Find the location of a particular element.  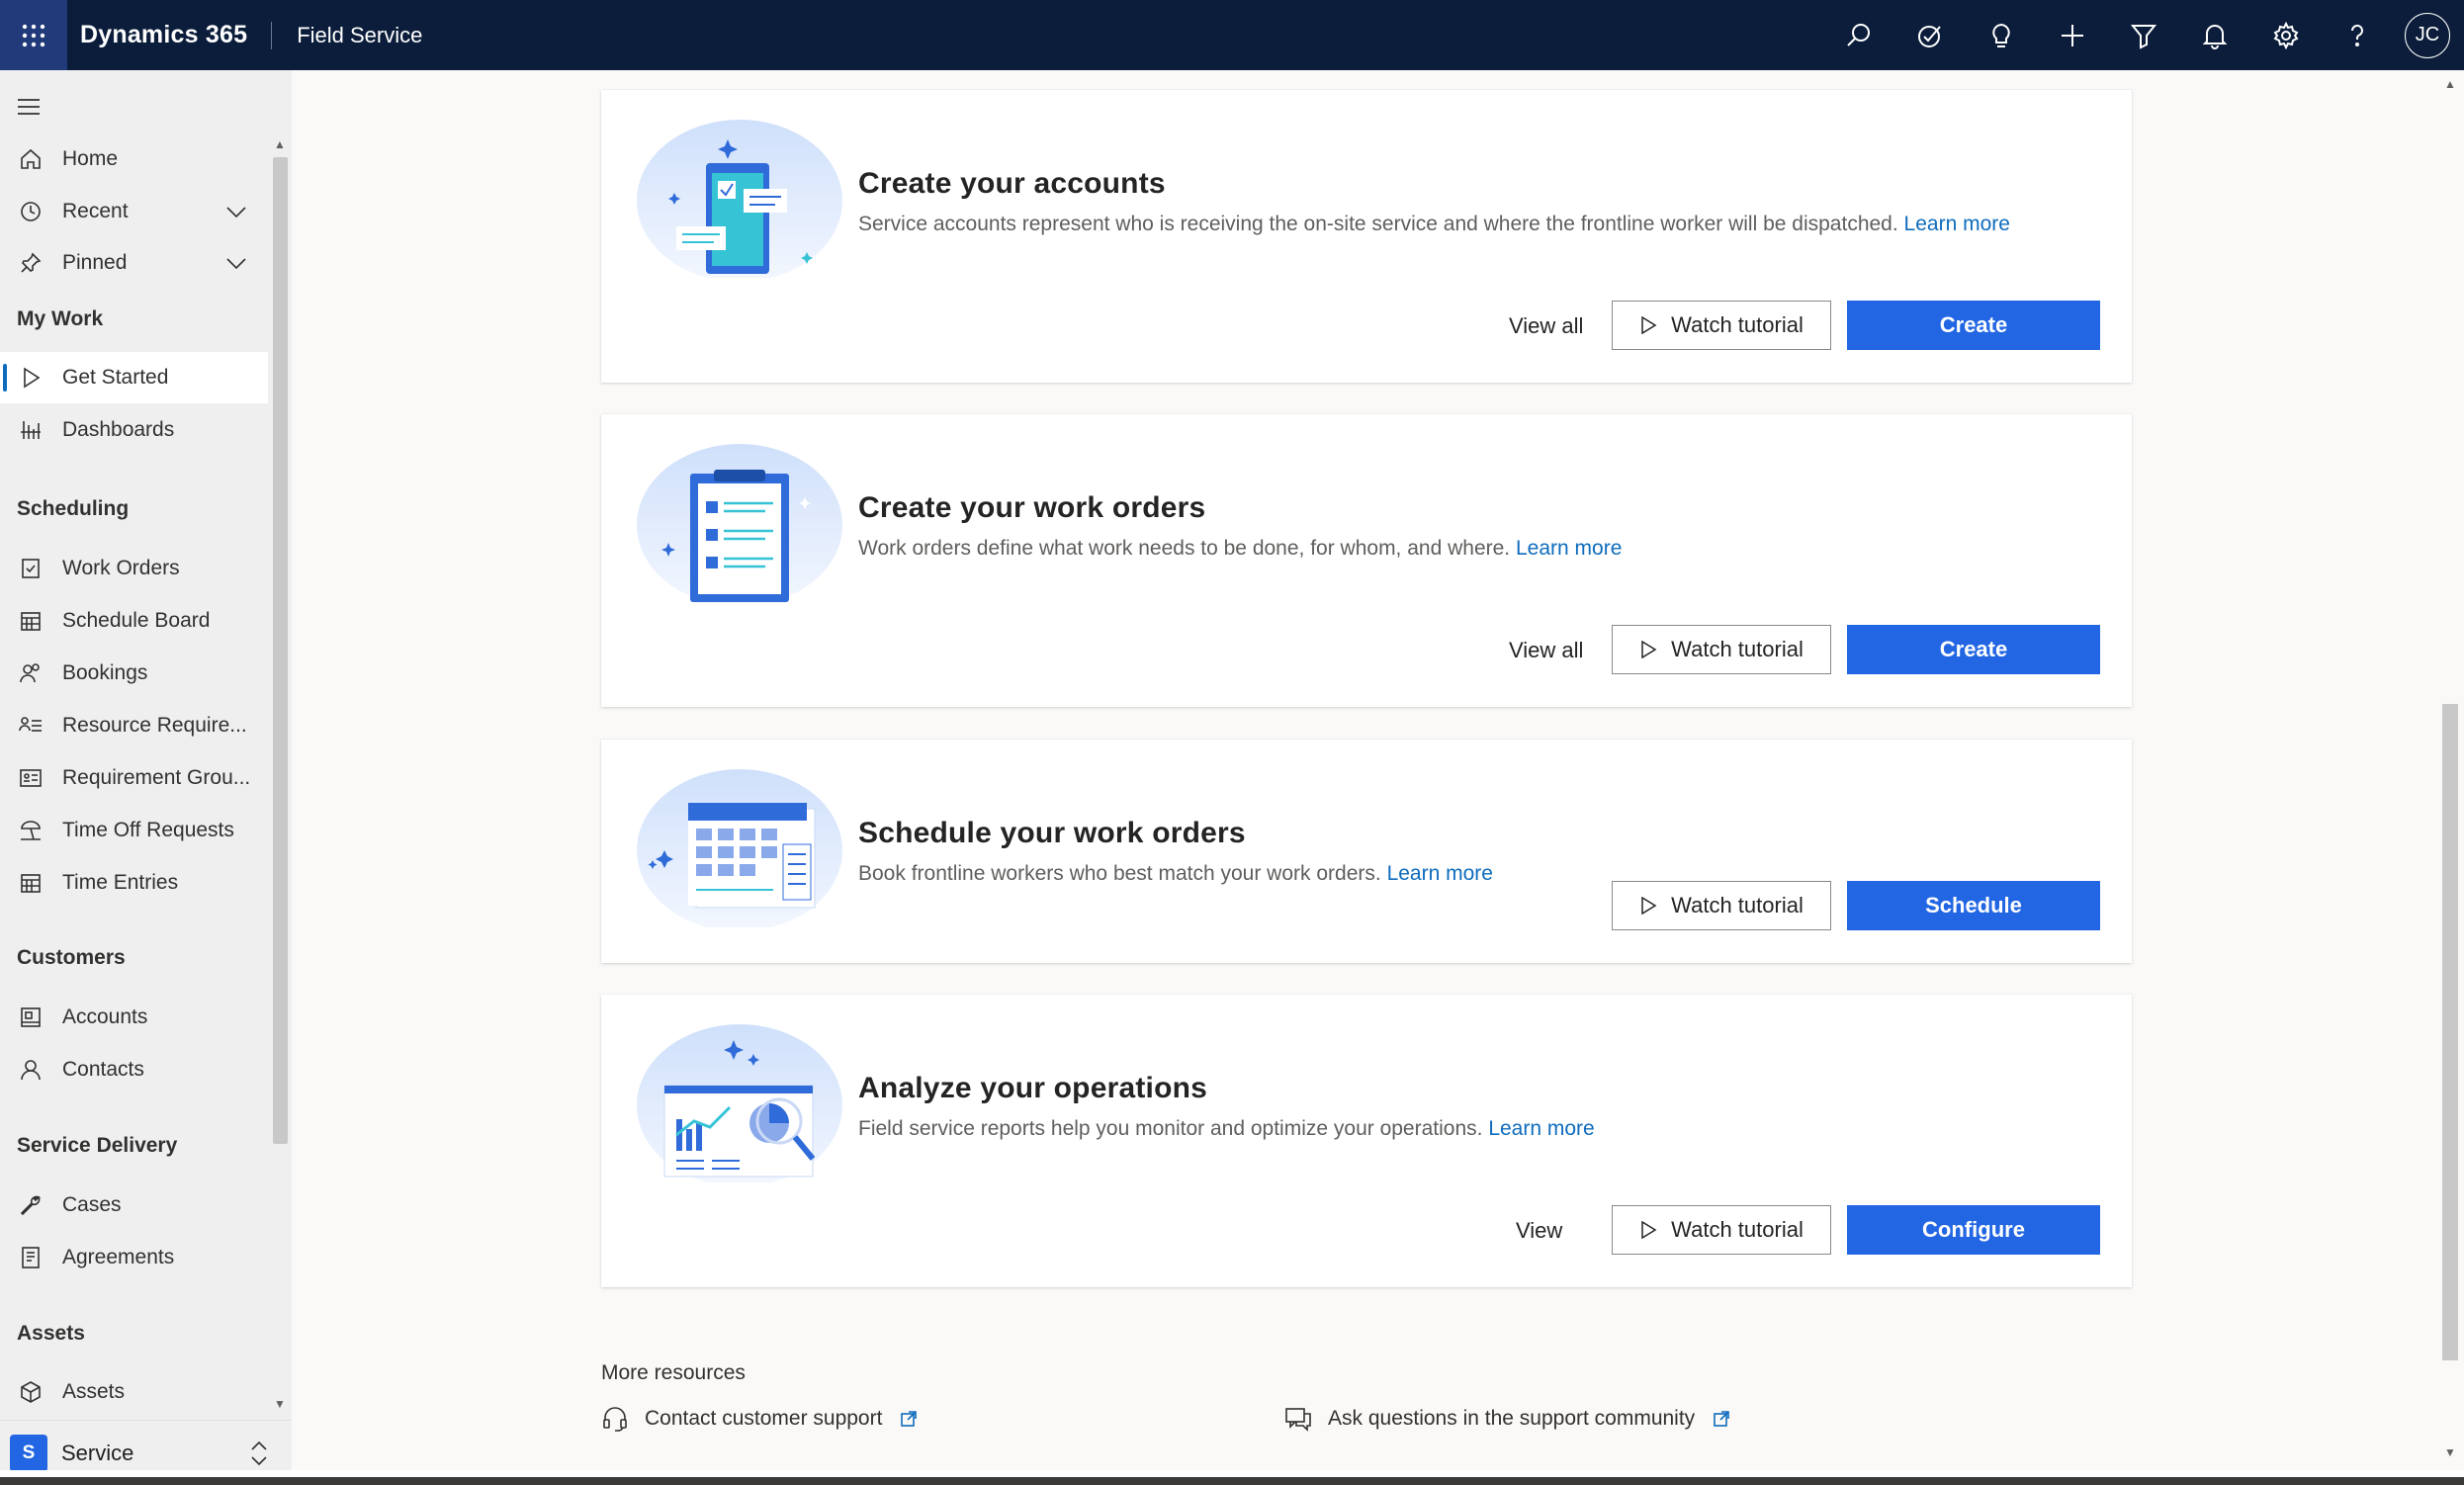

sidebar-item-bookings: Bookings is located at coordinates (134, 673).